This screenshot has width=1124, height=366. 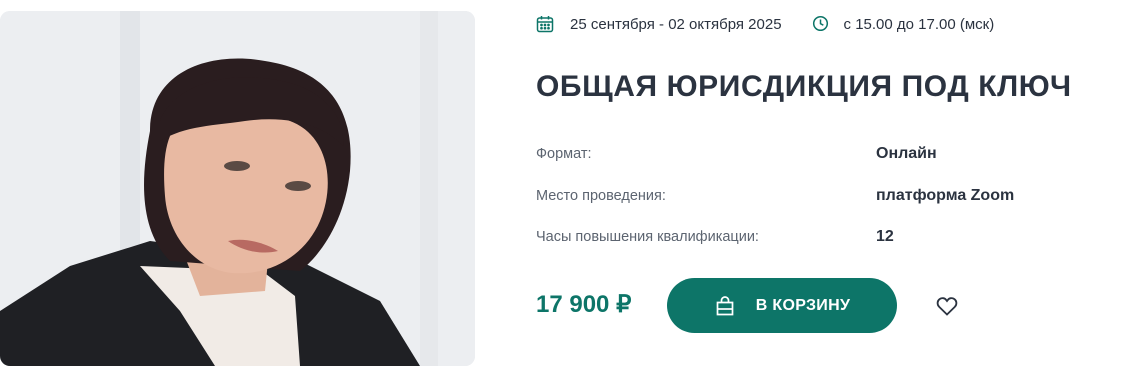 I want to click on cart-label: В КОРЗИНУ, so click(x=803, y=305).